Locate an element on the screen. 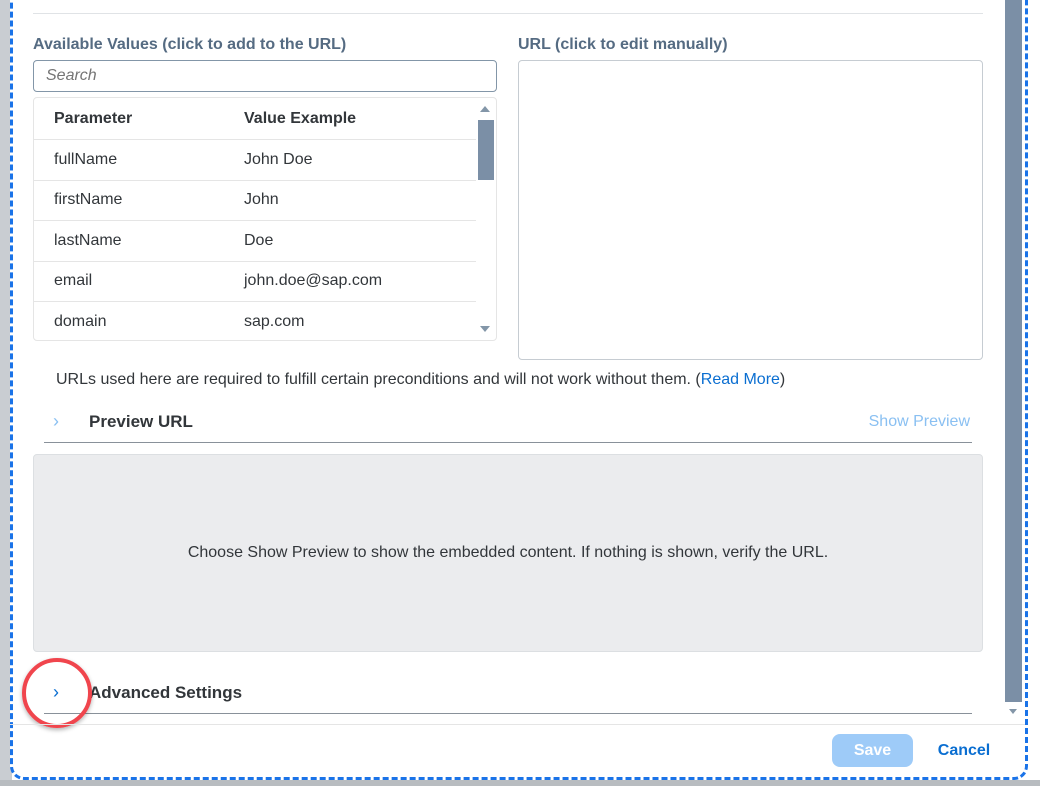  highlight-circle is located at coordinates (57, 693).